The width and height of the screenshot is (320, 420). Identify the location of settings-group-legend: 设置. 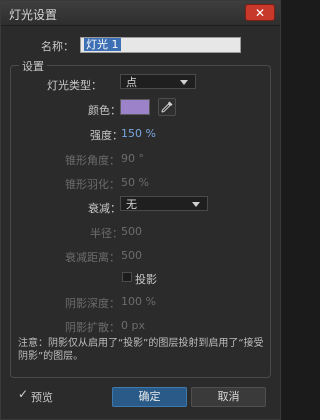
(33, 66).